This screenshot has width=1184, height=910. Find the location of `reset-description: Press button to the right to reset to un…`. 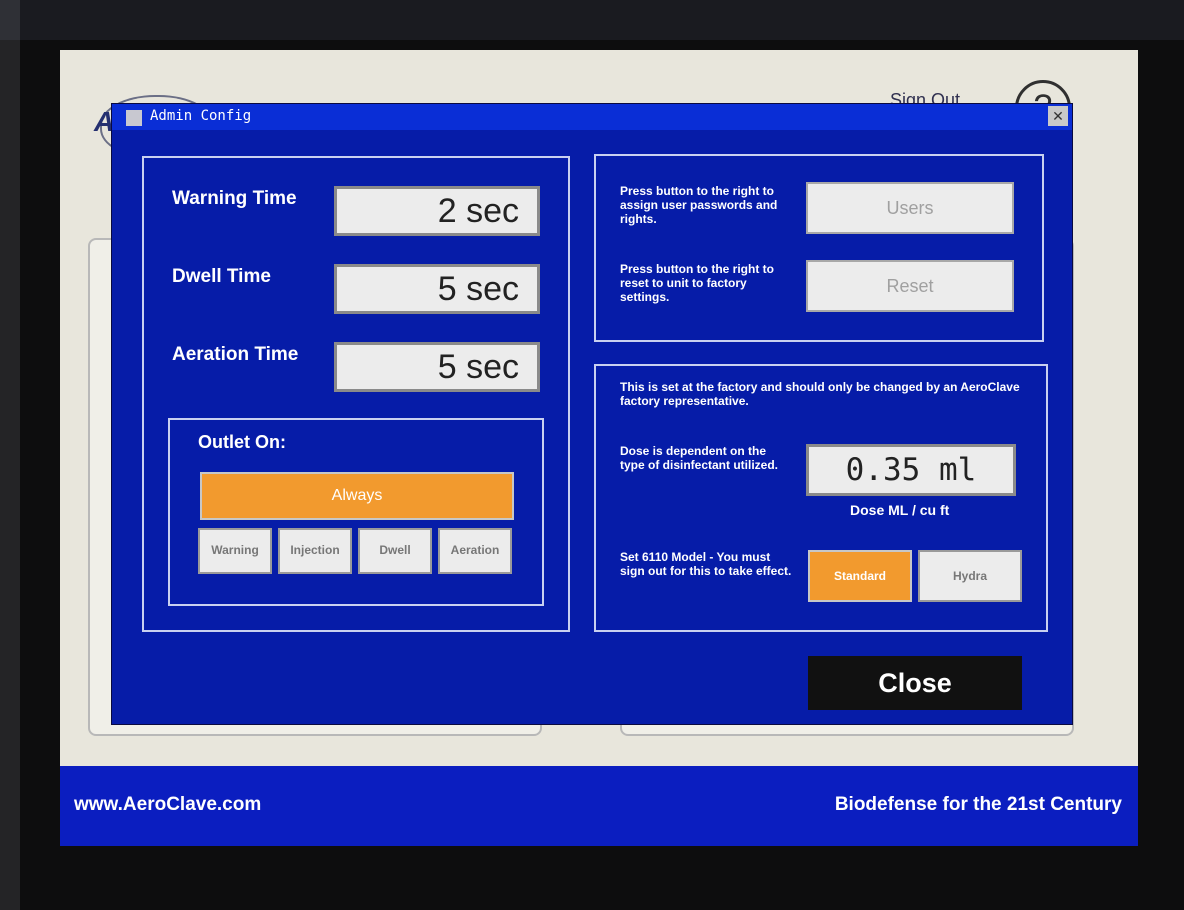

reset-description: Press button to the right to reset to un… is located at coordinates (697, 283).